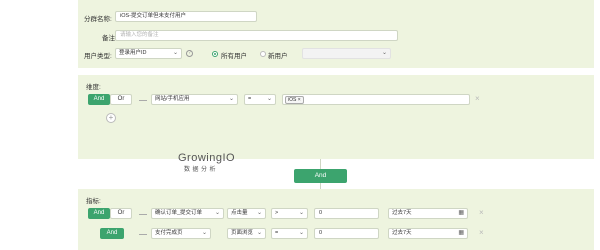  Describe the element at coordinates (172, 99) in the screenshot. I see `dimension-field-value: 网站/手机应用` at that location.